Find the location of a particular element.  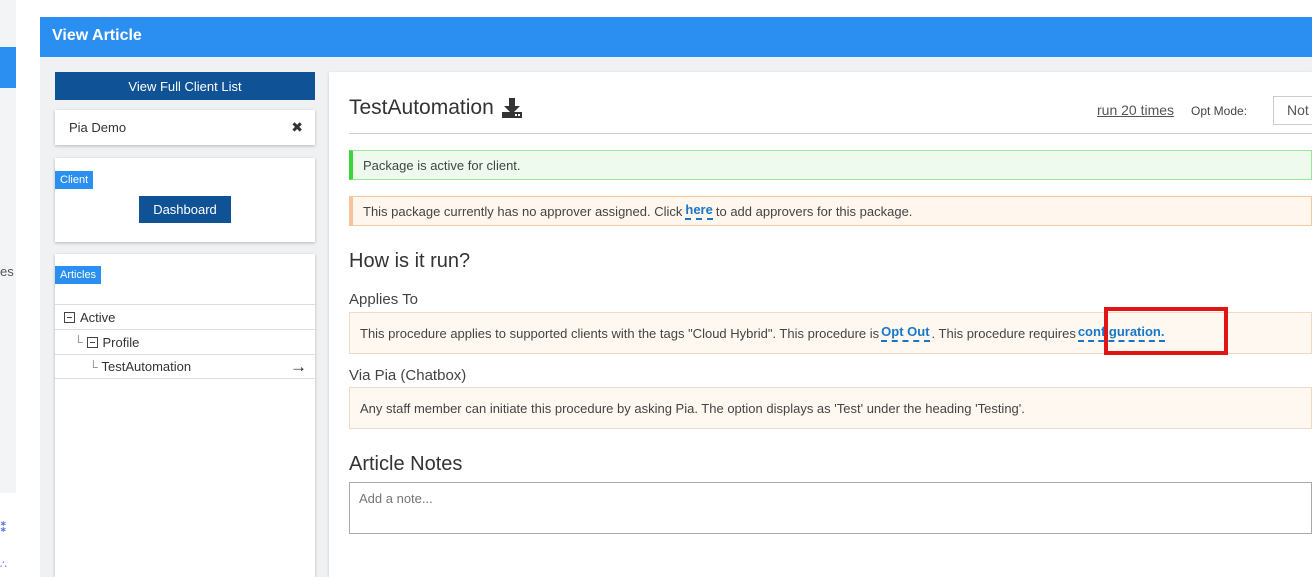

tree-item-testautomation: └ TestAutomation → is located at coordinates (185, 366).